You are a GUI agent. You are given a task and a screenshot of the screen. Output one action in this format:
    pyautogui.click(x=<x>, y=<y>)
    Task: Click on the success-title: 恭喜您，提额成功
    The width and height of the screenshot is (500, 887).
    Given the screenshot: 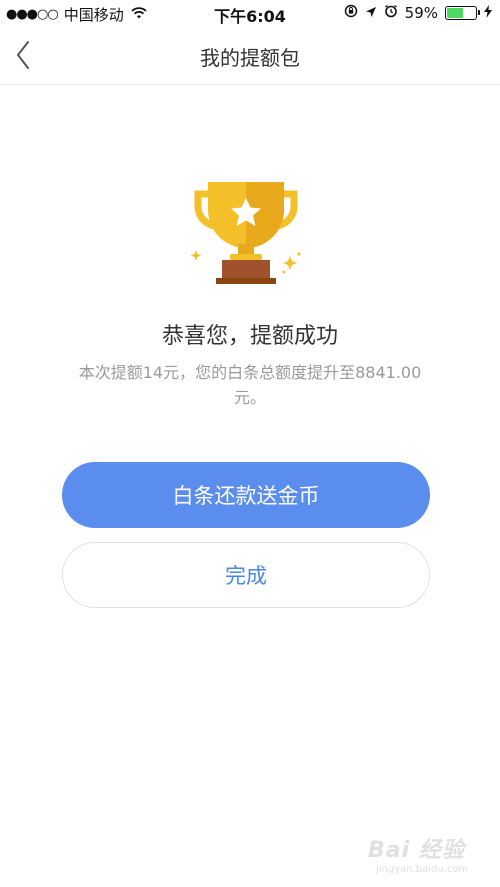 What is the action you would take?
    pyautogui.click(x=249, y=336)
    